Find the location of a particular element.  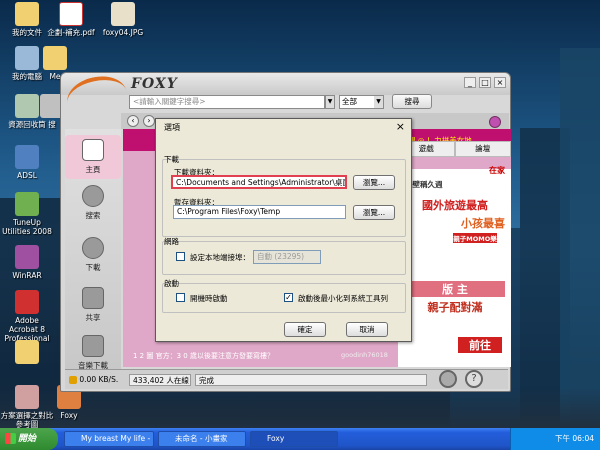

sidebar-item-download: 下載 is located at coordinates (93, 255).